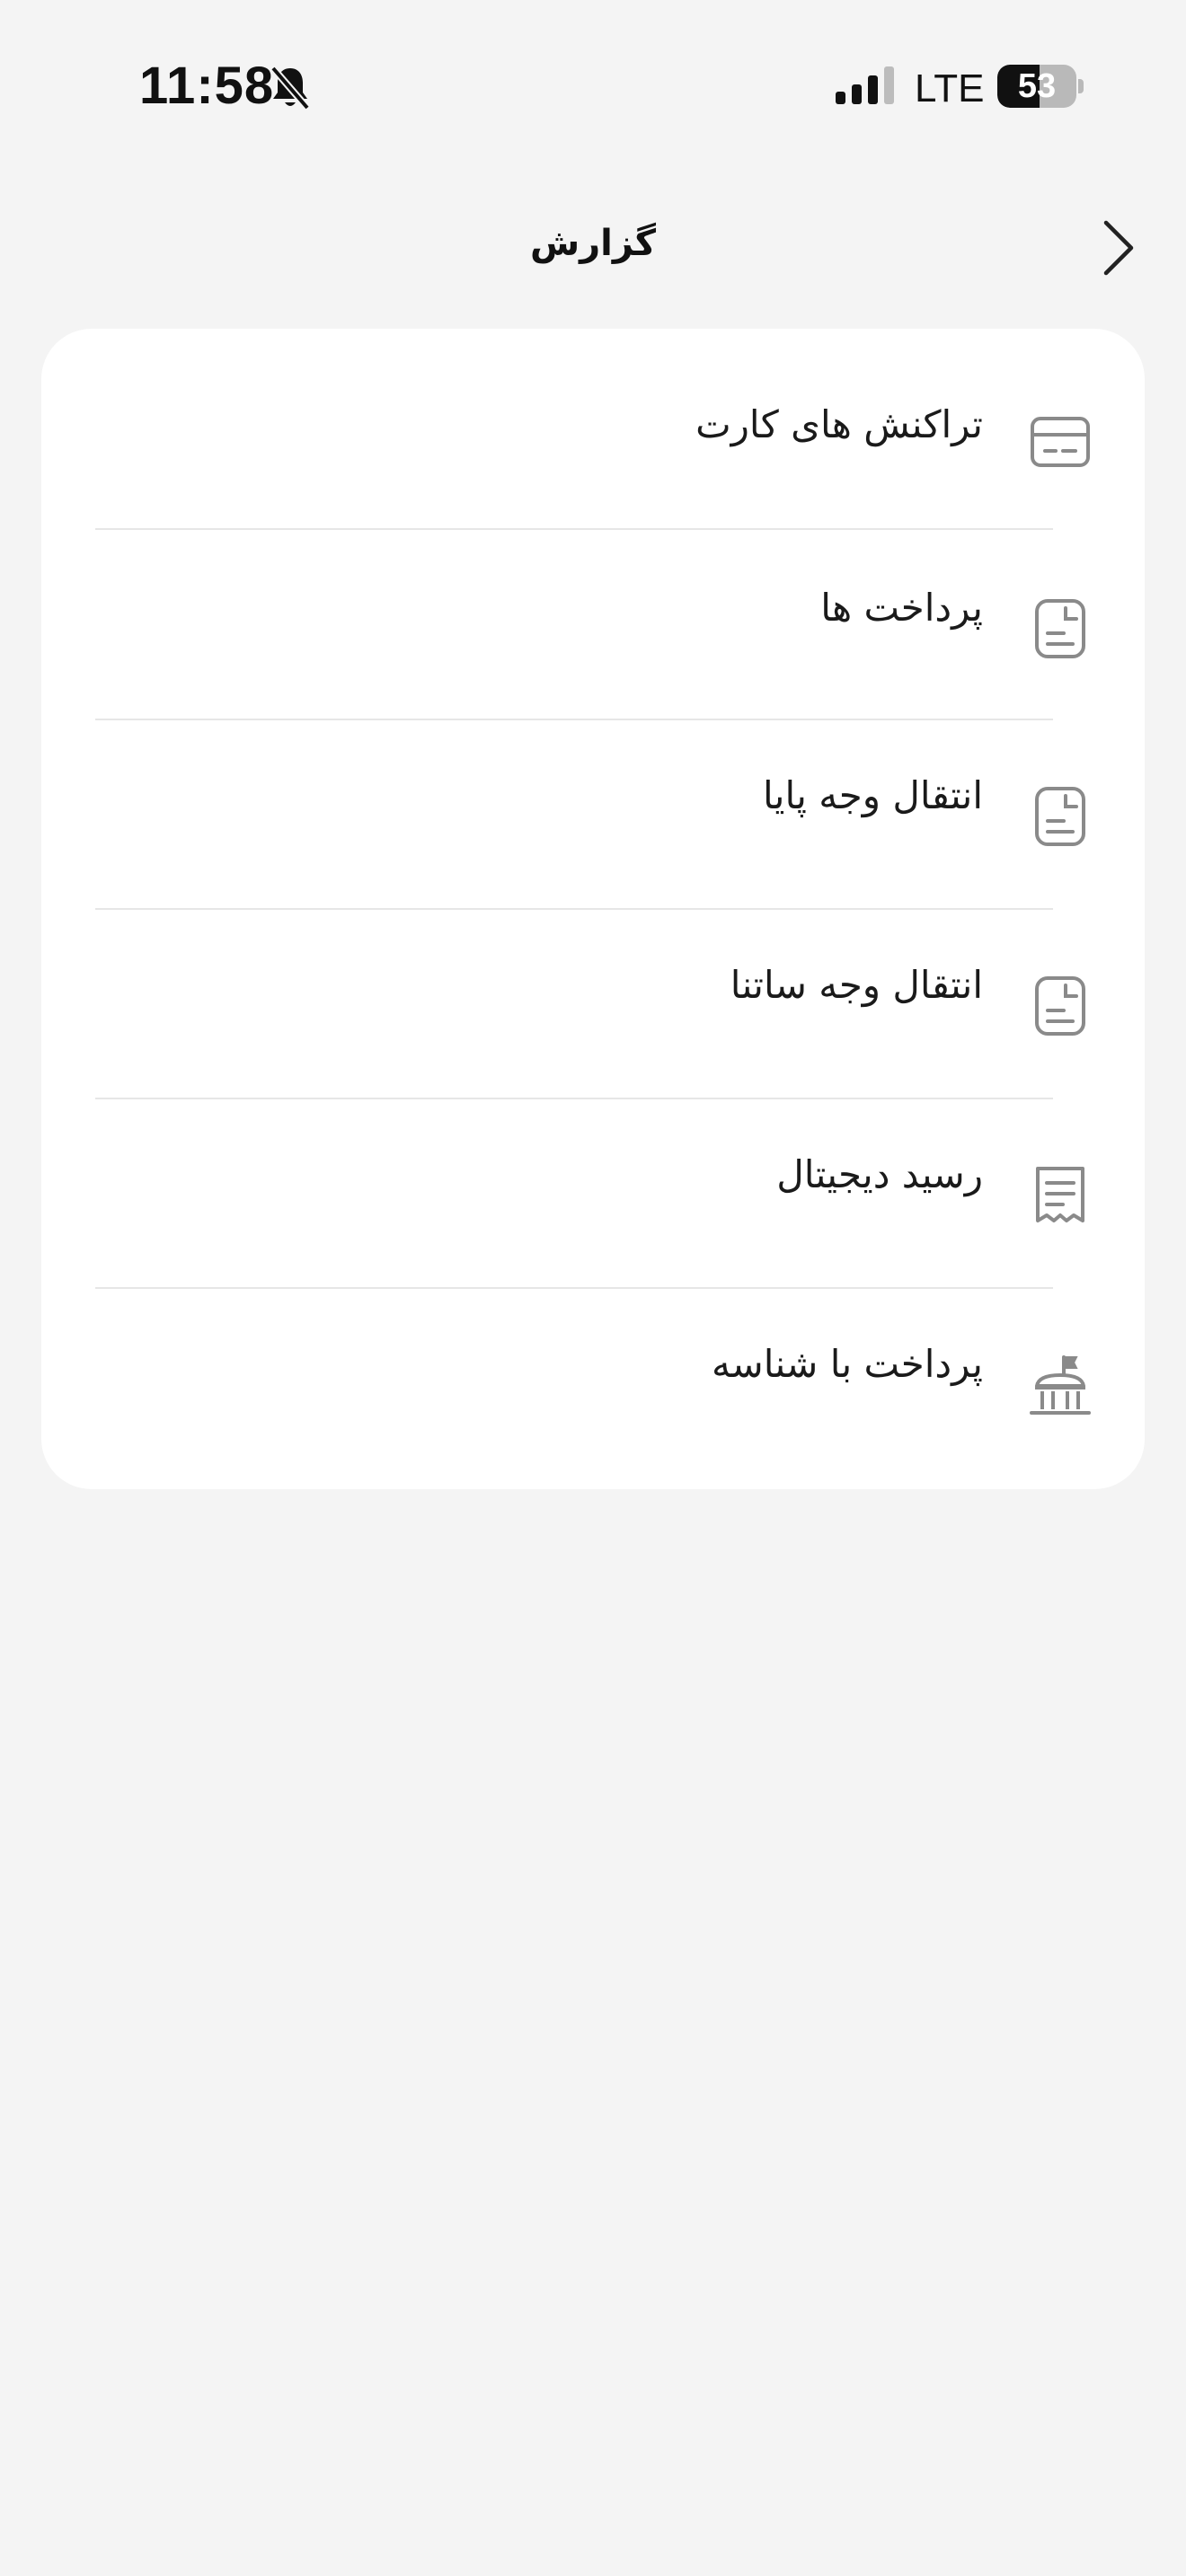  What do you see at coordinates (1060, 1195) in the screenshot?
I see `receipt-icon` at bounding box center [1060, 1195].